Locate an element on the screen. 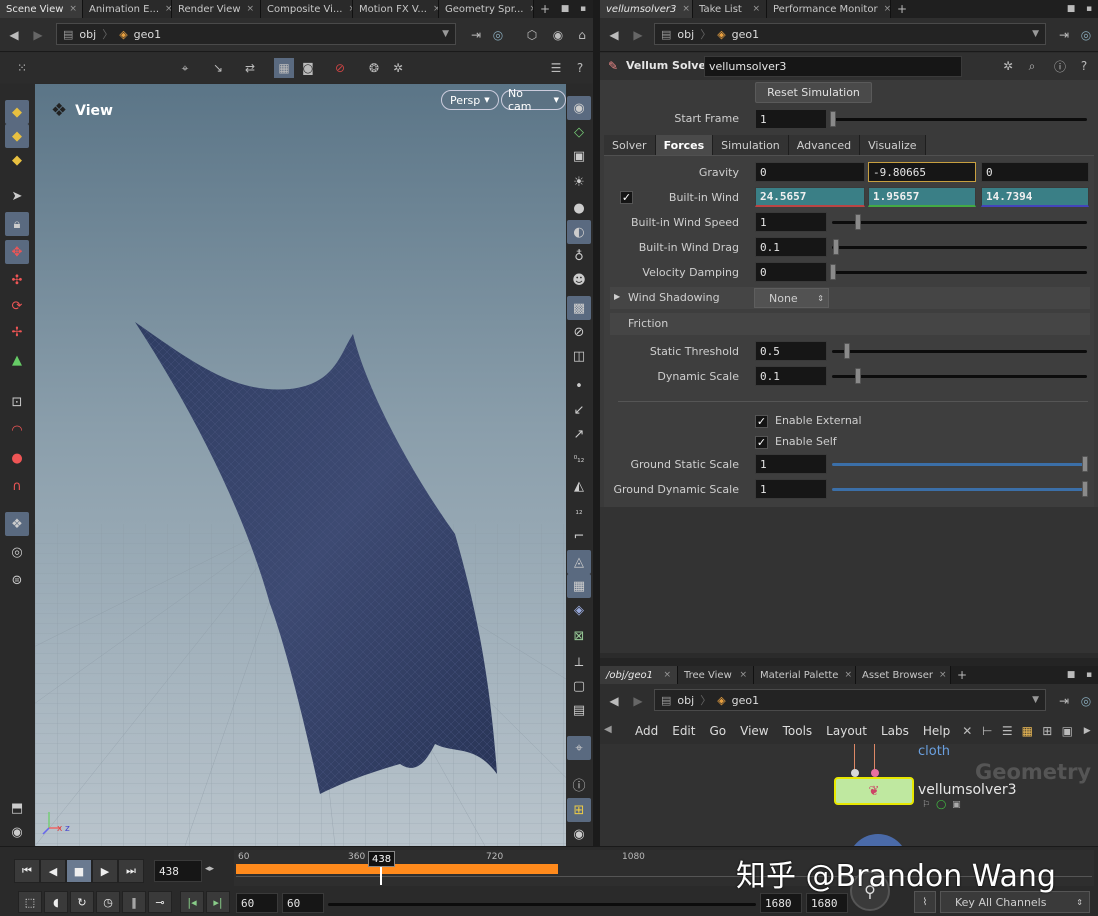 The image size is (1098, 916). select-mode-icon: ↘ is located at coordinates (218, 68).